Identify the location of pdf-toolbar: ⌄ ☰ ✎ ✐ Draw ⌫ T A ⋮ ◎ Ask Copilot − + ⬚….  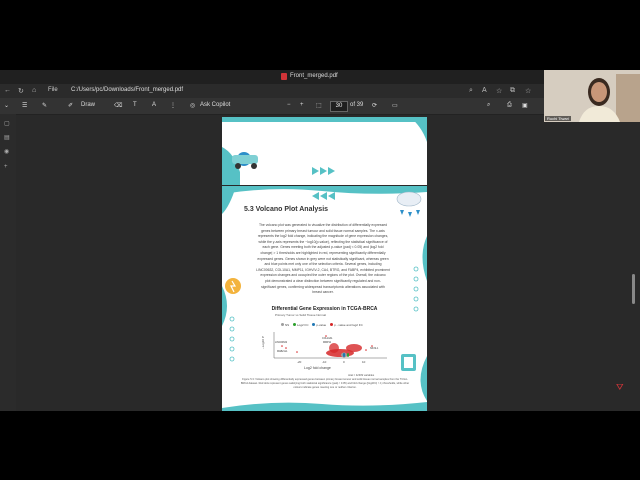
(272, 106).